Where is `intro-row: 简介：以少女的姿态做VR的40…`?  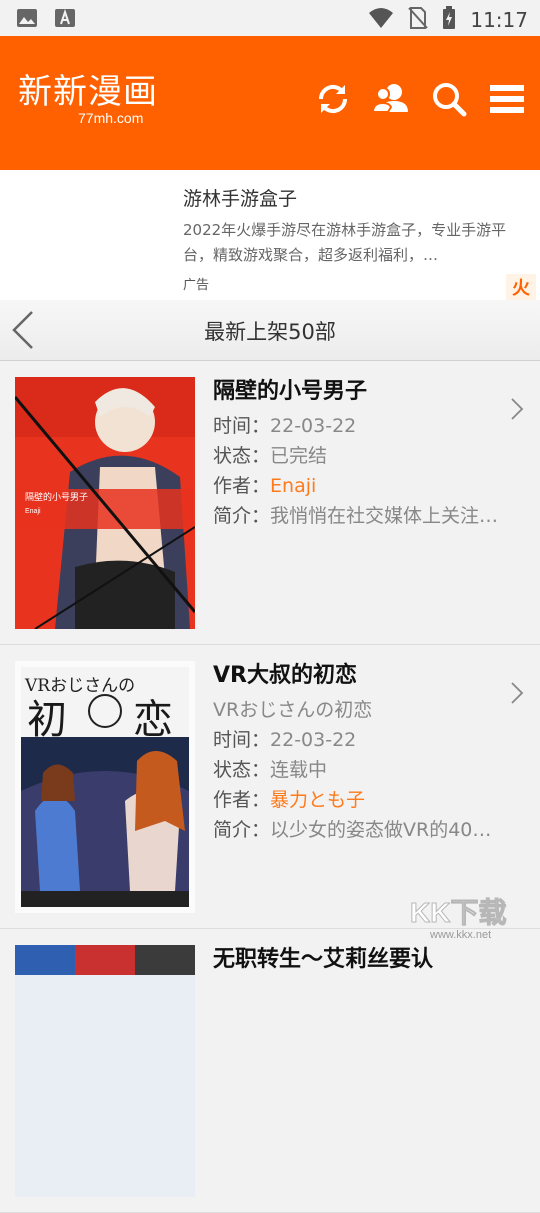 intro-row: 简介：以少女的姿态做VR的40… is located at coordinates (356, 830).